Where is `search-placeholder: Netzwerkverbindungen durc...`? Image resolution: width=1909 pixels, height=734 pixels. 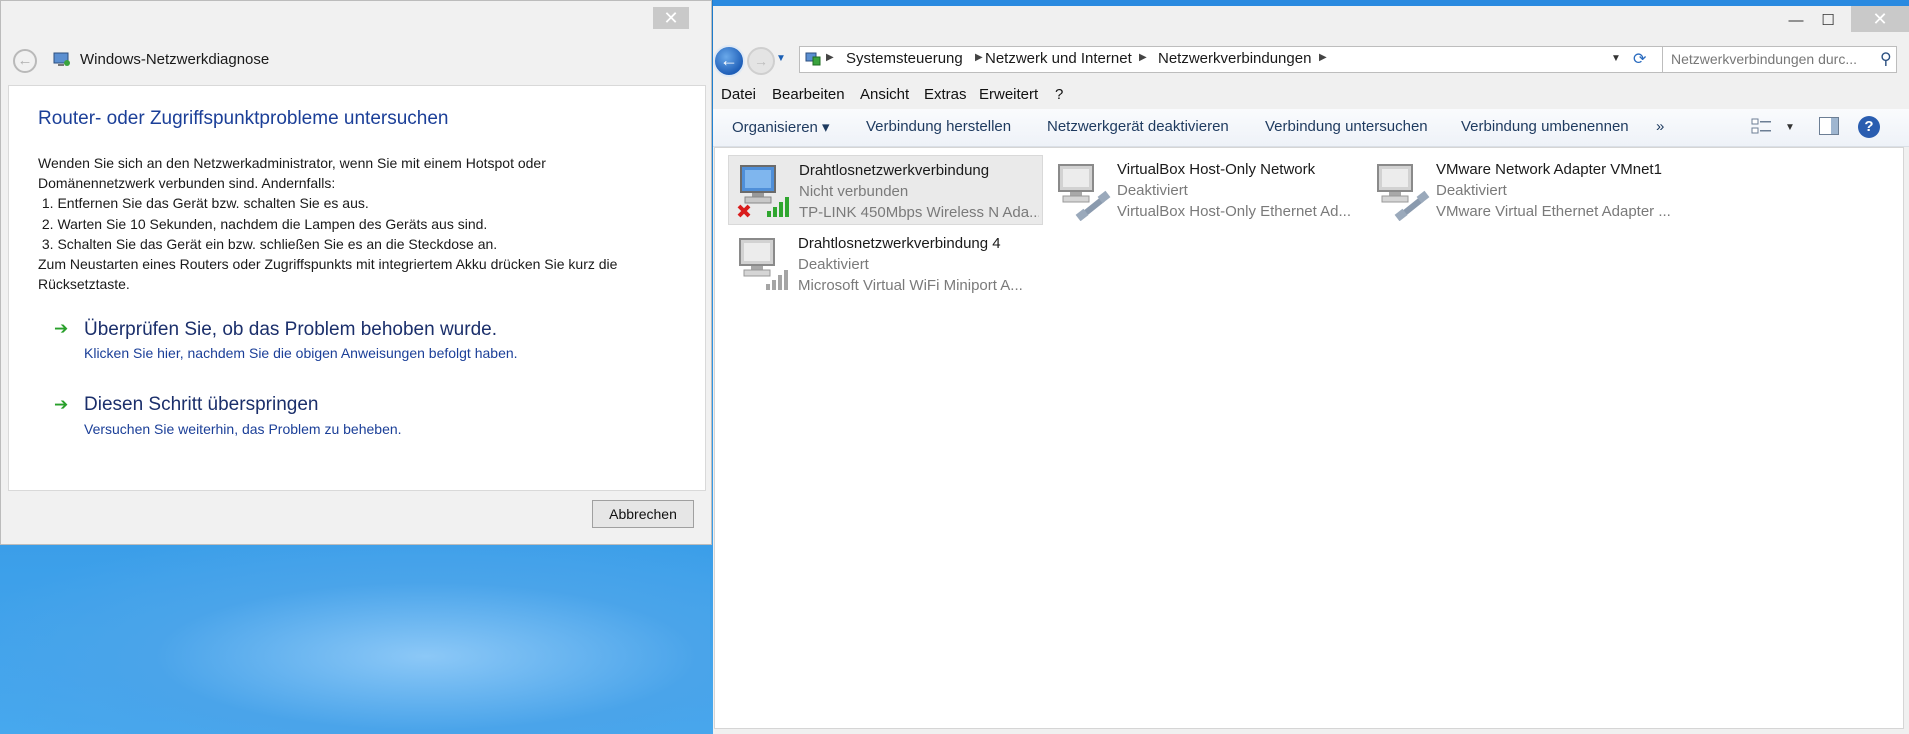 search-placeholder: Netzwerkverbindungen durc... is located at coordinates (1764, 59).